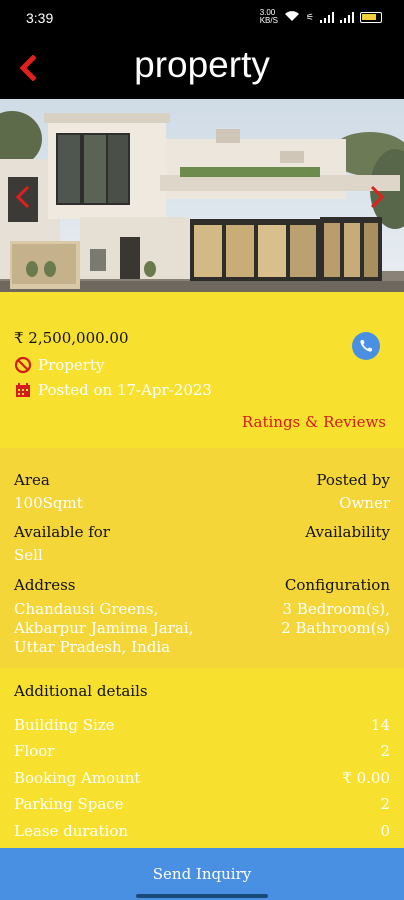 The height and width of the screenshot is (900, 404). Describe the element at coordinates (380, 725) in the screenshot. I see `detail-value: 14` at that location.